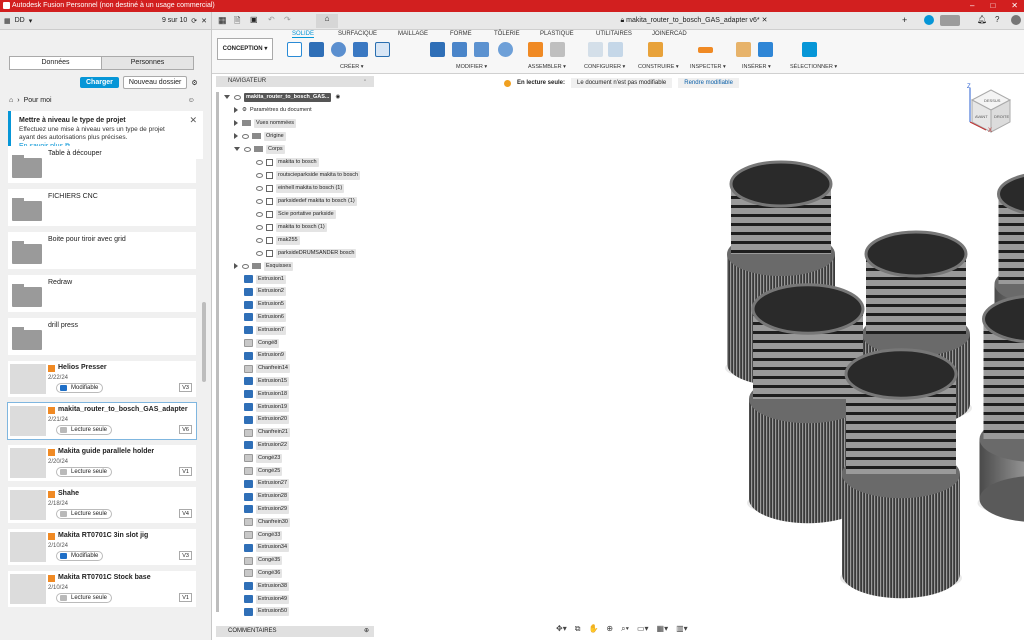 This screenshot has height=640, width=1024. I want to click on feature-row: Extrusion9, so click(265, 356).